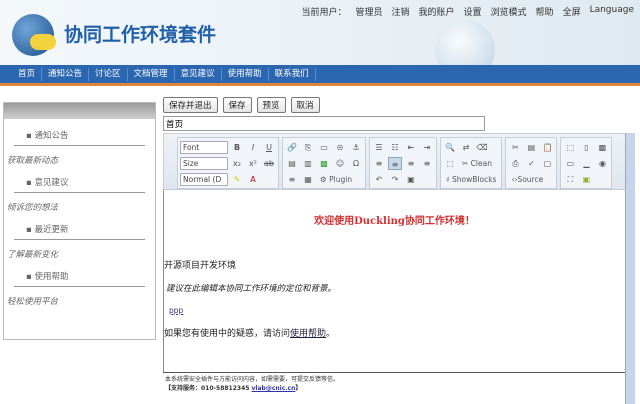 This screenshot has height=404, width=640. Describe the element at coordinates (466, 147) in the screenshot. I see `replace-icon: ⇄` at that location.